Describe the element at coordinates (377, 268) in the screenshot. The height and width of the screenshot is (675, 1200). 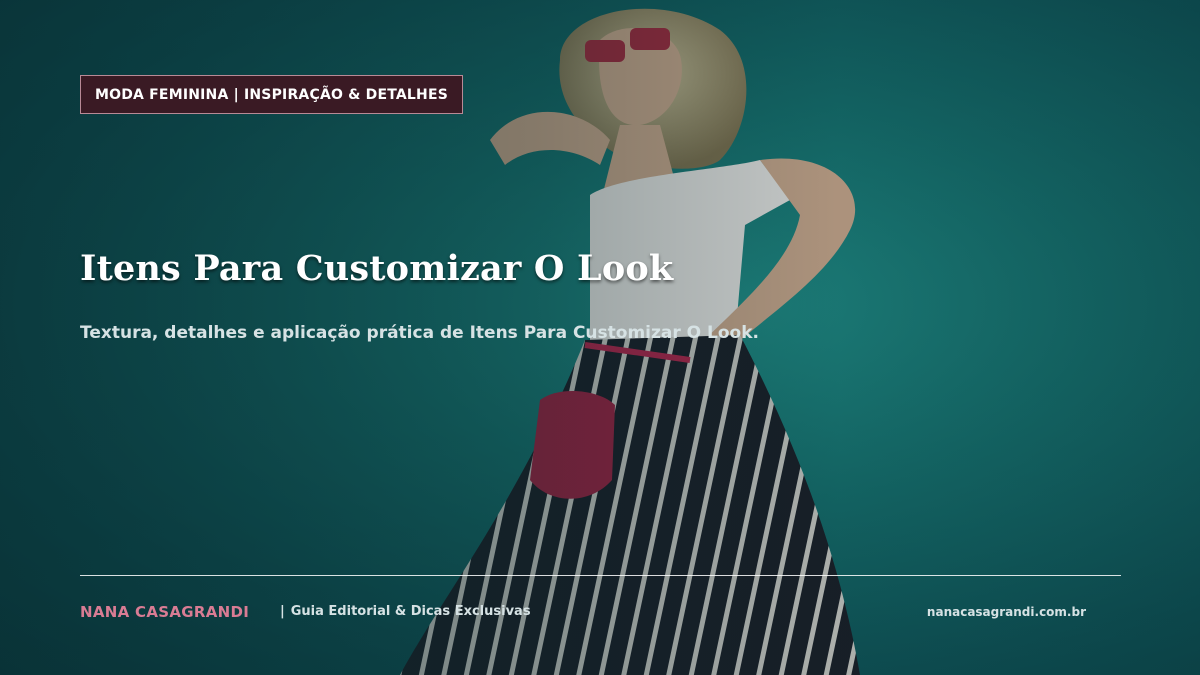
I see `page-title: Itens Para Customizar O Look` at that location.